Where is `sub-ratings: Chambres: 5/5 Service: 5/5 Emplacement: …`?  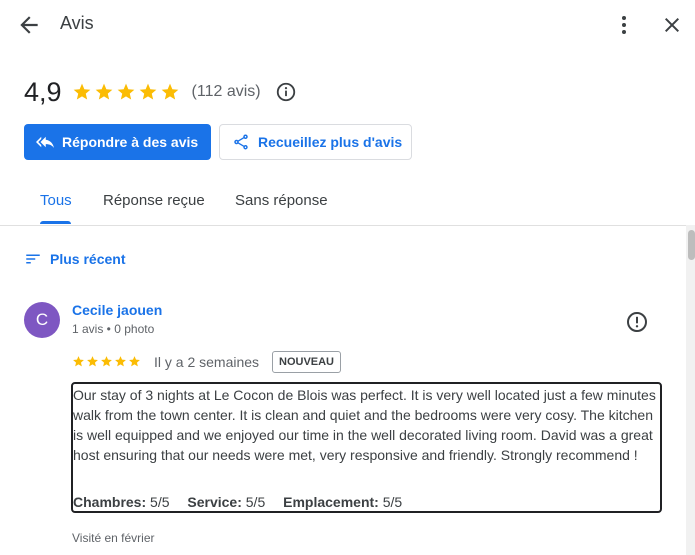 sub-ratings: Chambres: 5/5 Service: 5/5 Emplacement: … is located at coordinates (237, 502).